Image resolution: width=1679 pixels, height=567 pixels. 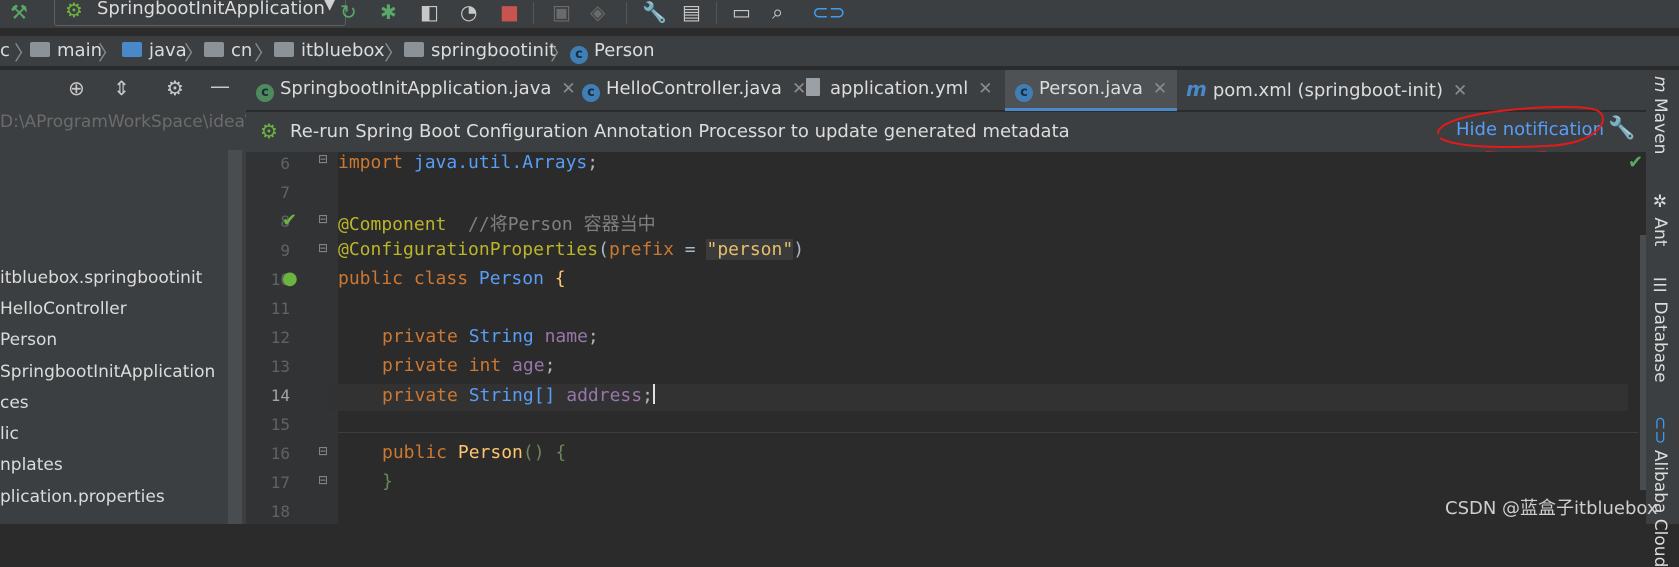 What do you see at coordinates (280, 337) in the screenshot?
I see `line-number: 12` at bounding box center [280, 337].